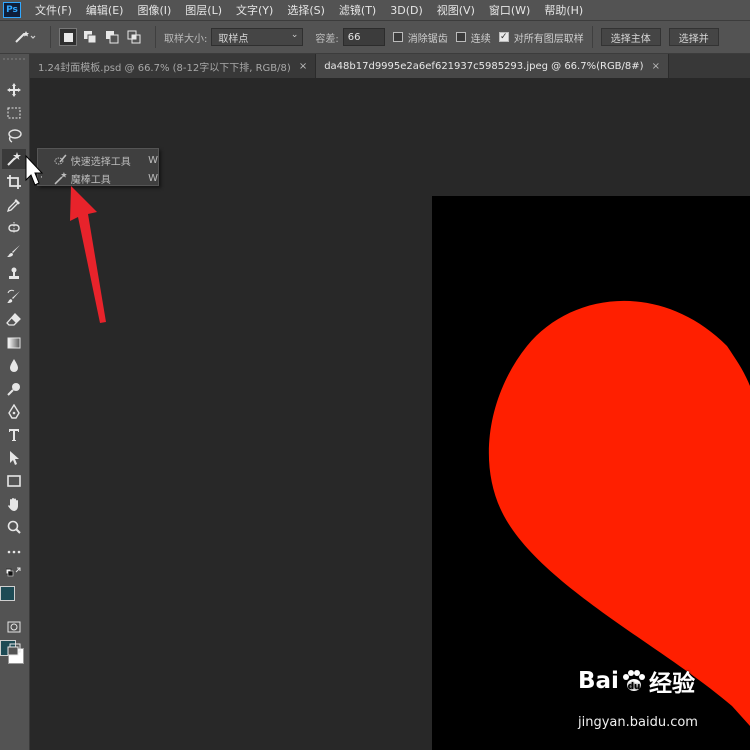 Image resolution: width=750 pixels, height=750 pixels. I want to click on add-selection-icon, so click(90, 37).